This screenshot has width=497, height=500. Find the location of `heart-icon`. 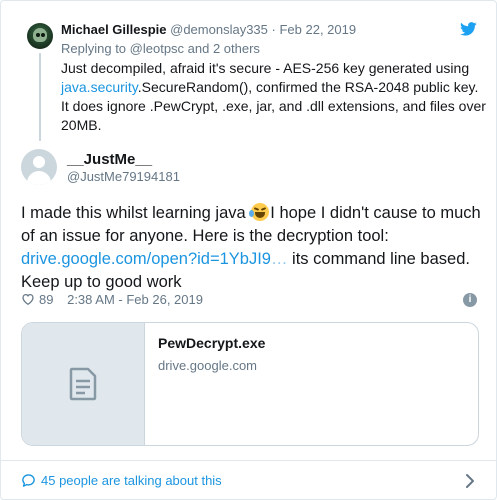

heart-icon is located at coordinates (28, 299).